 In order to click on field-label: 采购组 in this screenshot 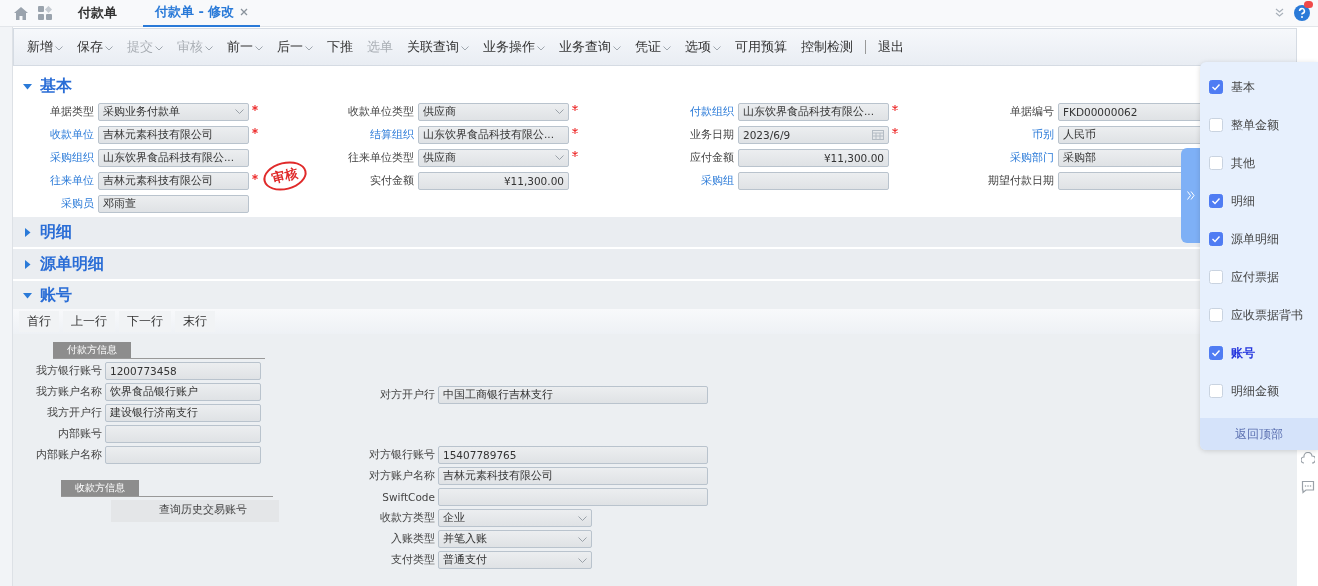, I will do `click(695, 180)`.